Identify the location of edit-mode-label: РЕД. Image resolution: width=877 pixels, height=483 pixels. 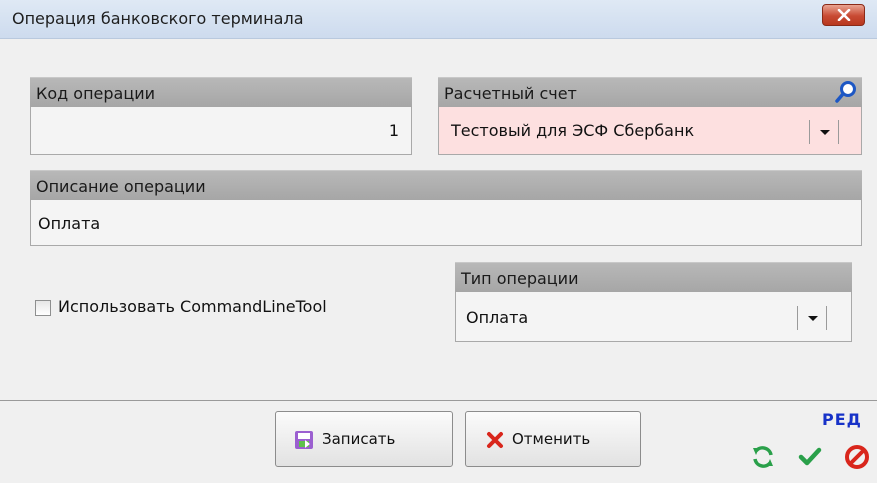
(842, 419).